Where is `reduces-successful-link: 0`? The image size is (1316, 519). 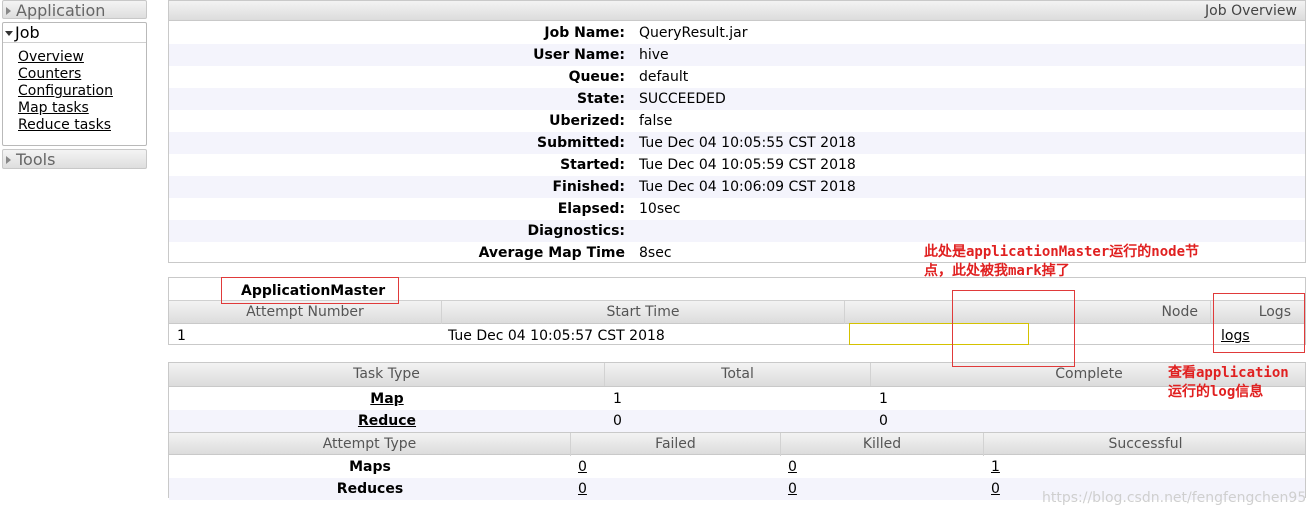 reduces-successful-link: 0 is located at coordinates (995, 489).